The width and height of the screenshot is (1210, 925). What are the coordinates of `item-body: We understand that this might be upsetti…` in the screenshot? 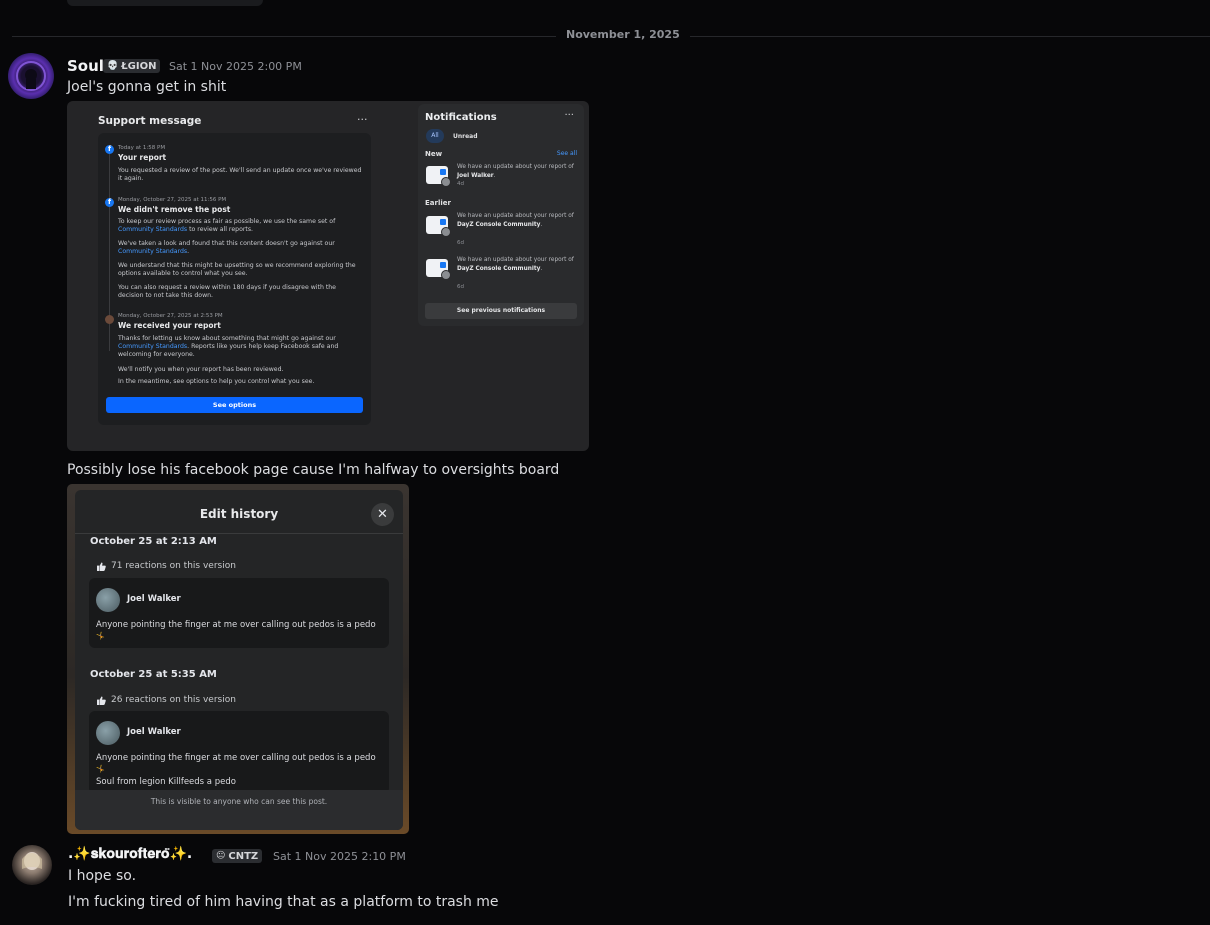 It's located at (237, 269).